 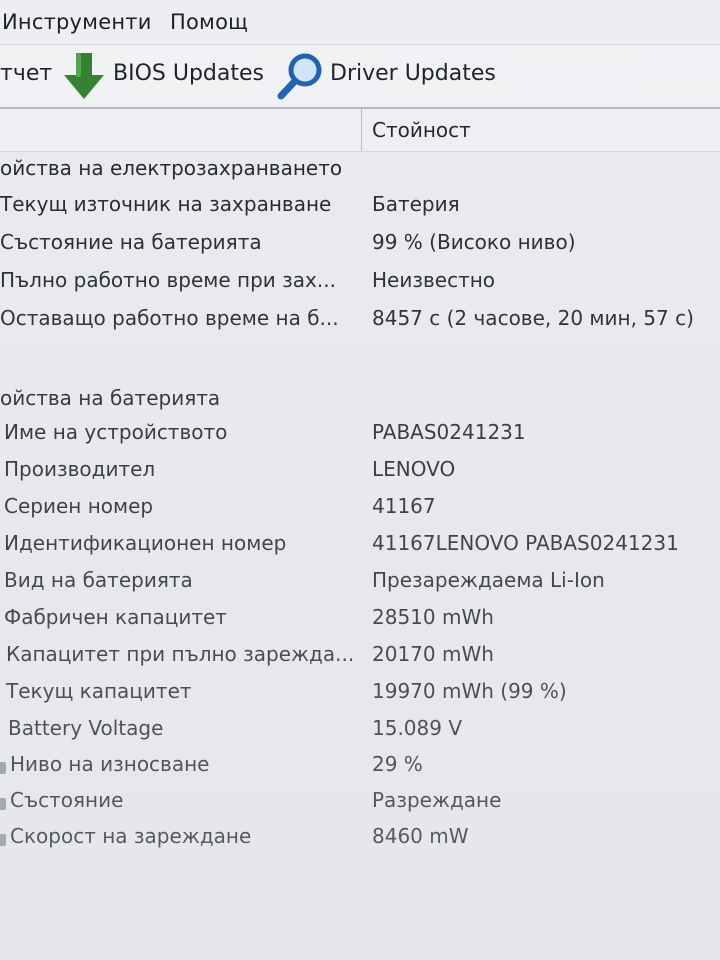 What do you see at coordinates (26, 73) in the screenshot?
I see `report-button: тчет` at bounding box center [26, 73].